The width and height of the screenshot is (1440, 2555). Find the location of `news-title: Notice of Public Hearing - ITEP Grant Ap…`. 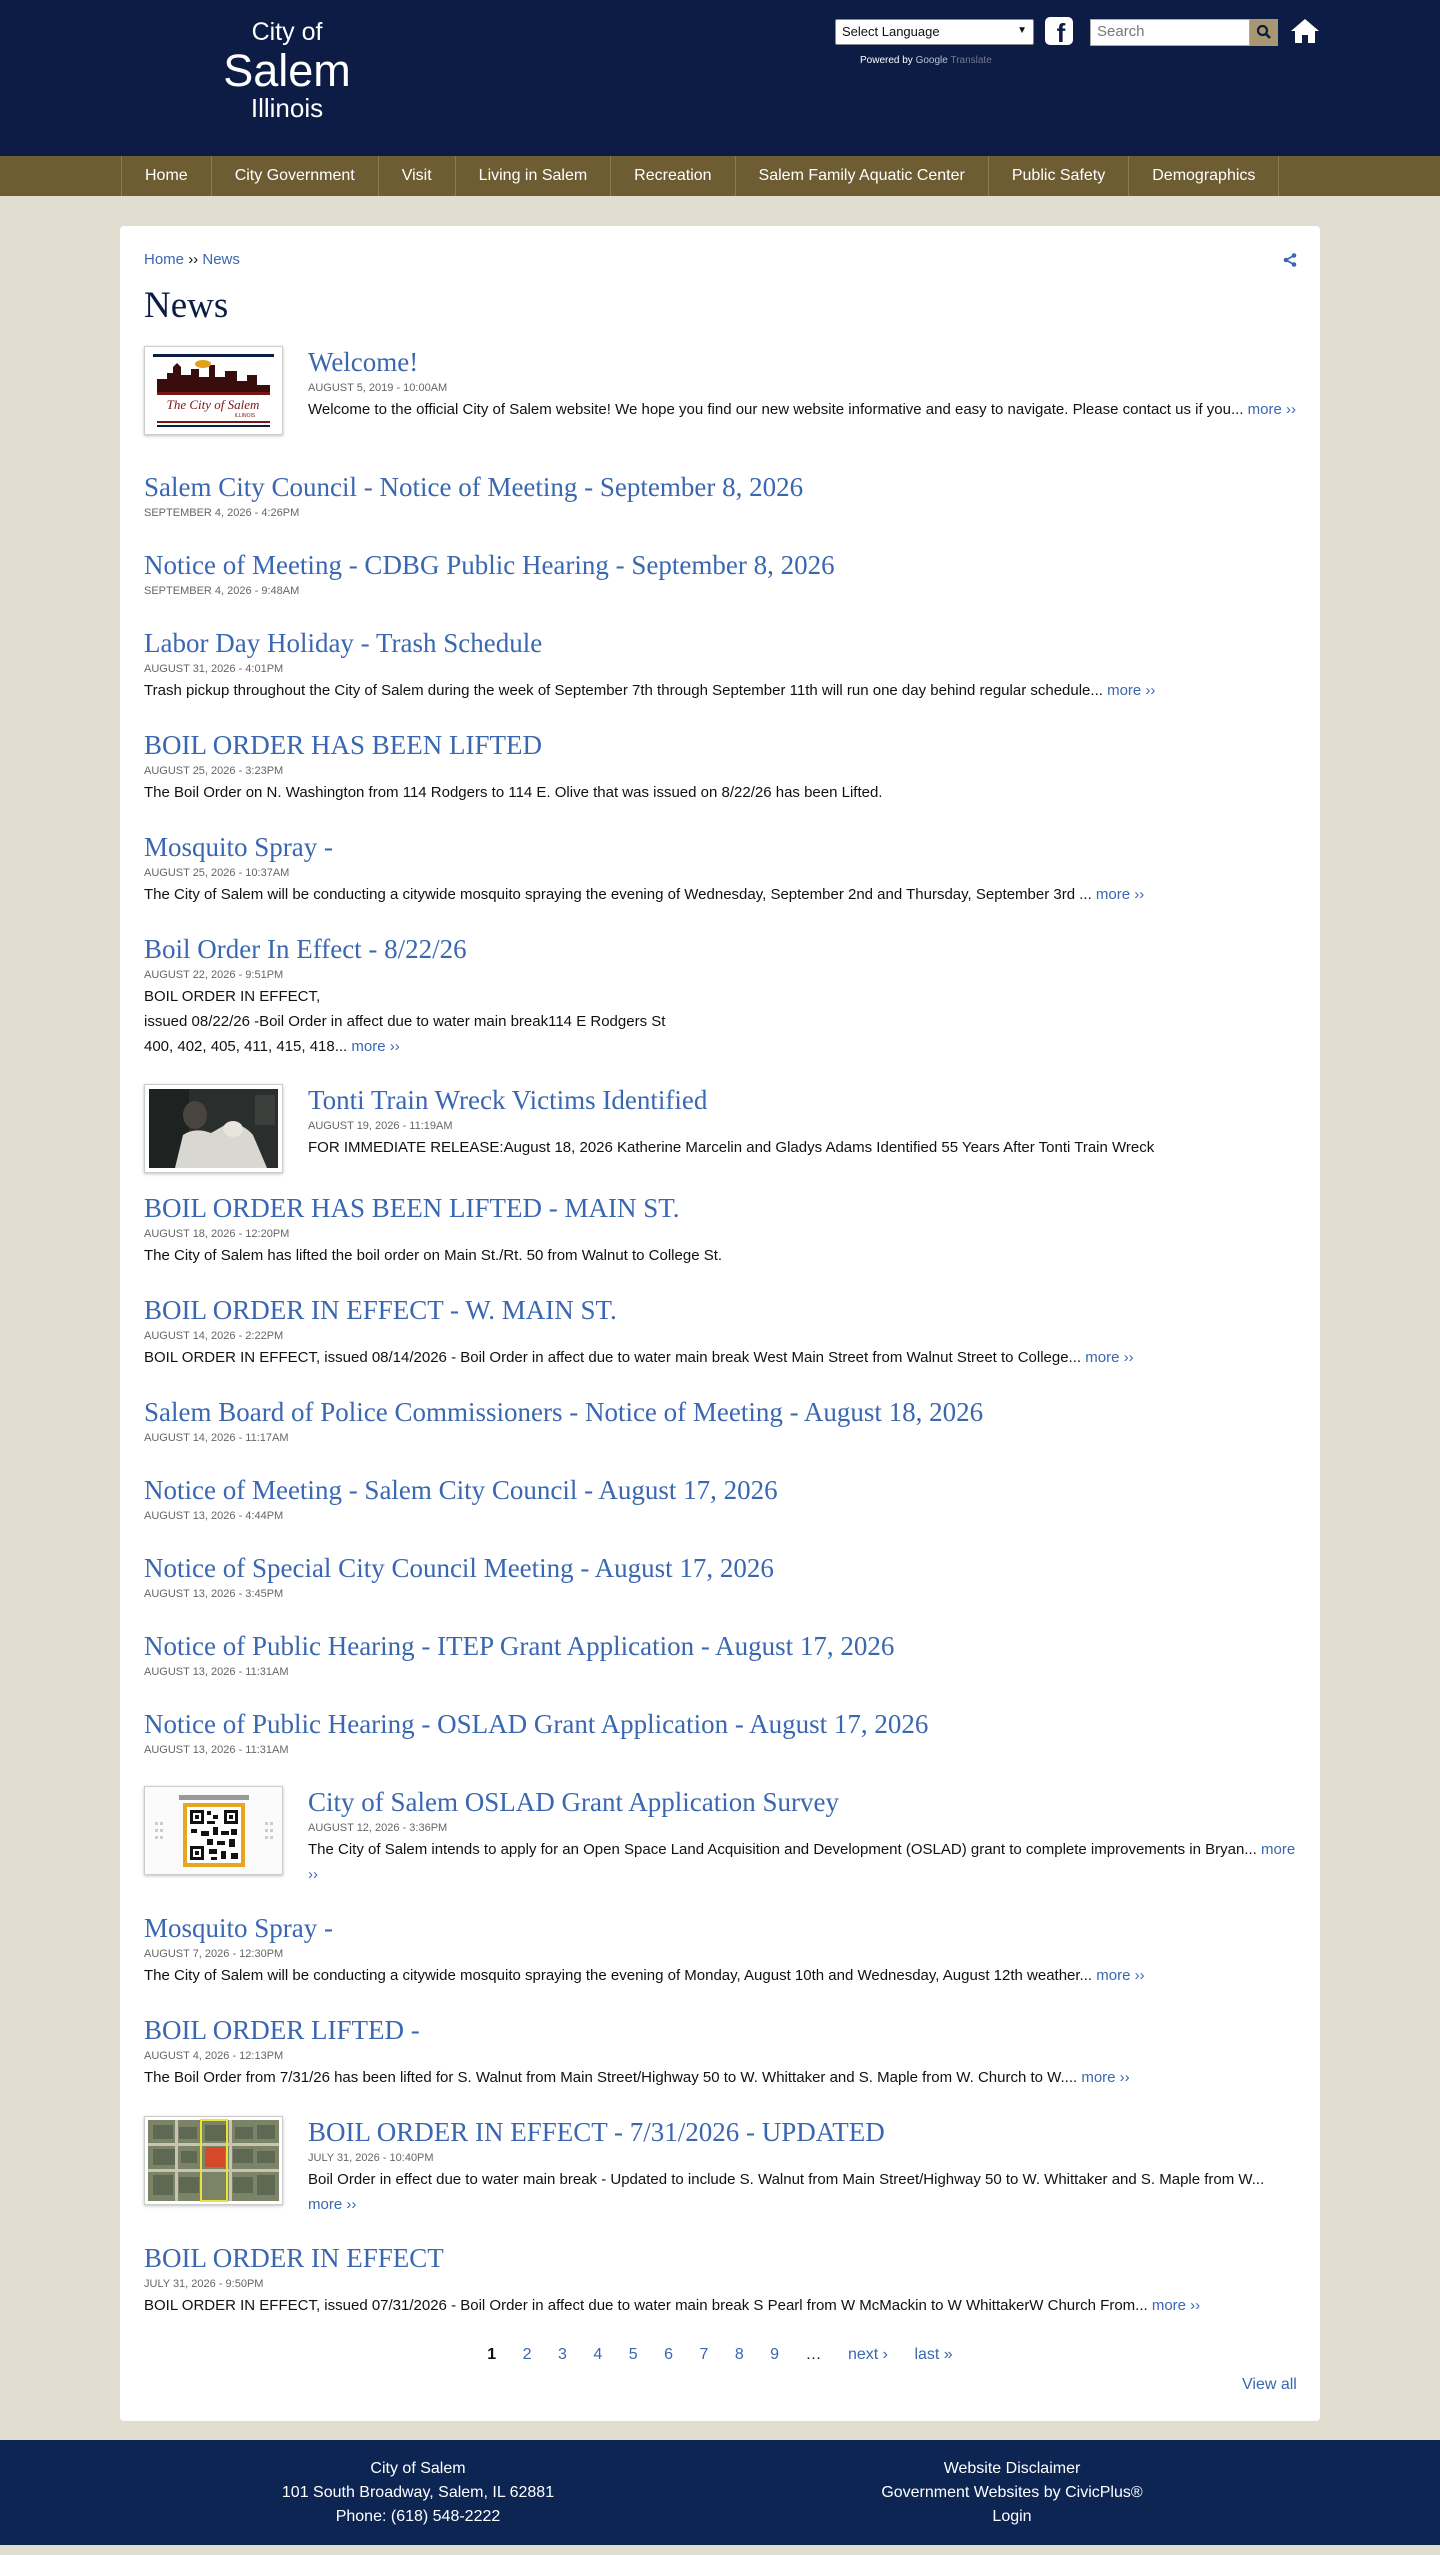

news-title: Notice of Public Hearing - ITEP Grant Ap… is located at coordinates (719, 1646).